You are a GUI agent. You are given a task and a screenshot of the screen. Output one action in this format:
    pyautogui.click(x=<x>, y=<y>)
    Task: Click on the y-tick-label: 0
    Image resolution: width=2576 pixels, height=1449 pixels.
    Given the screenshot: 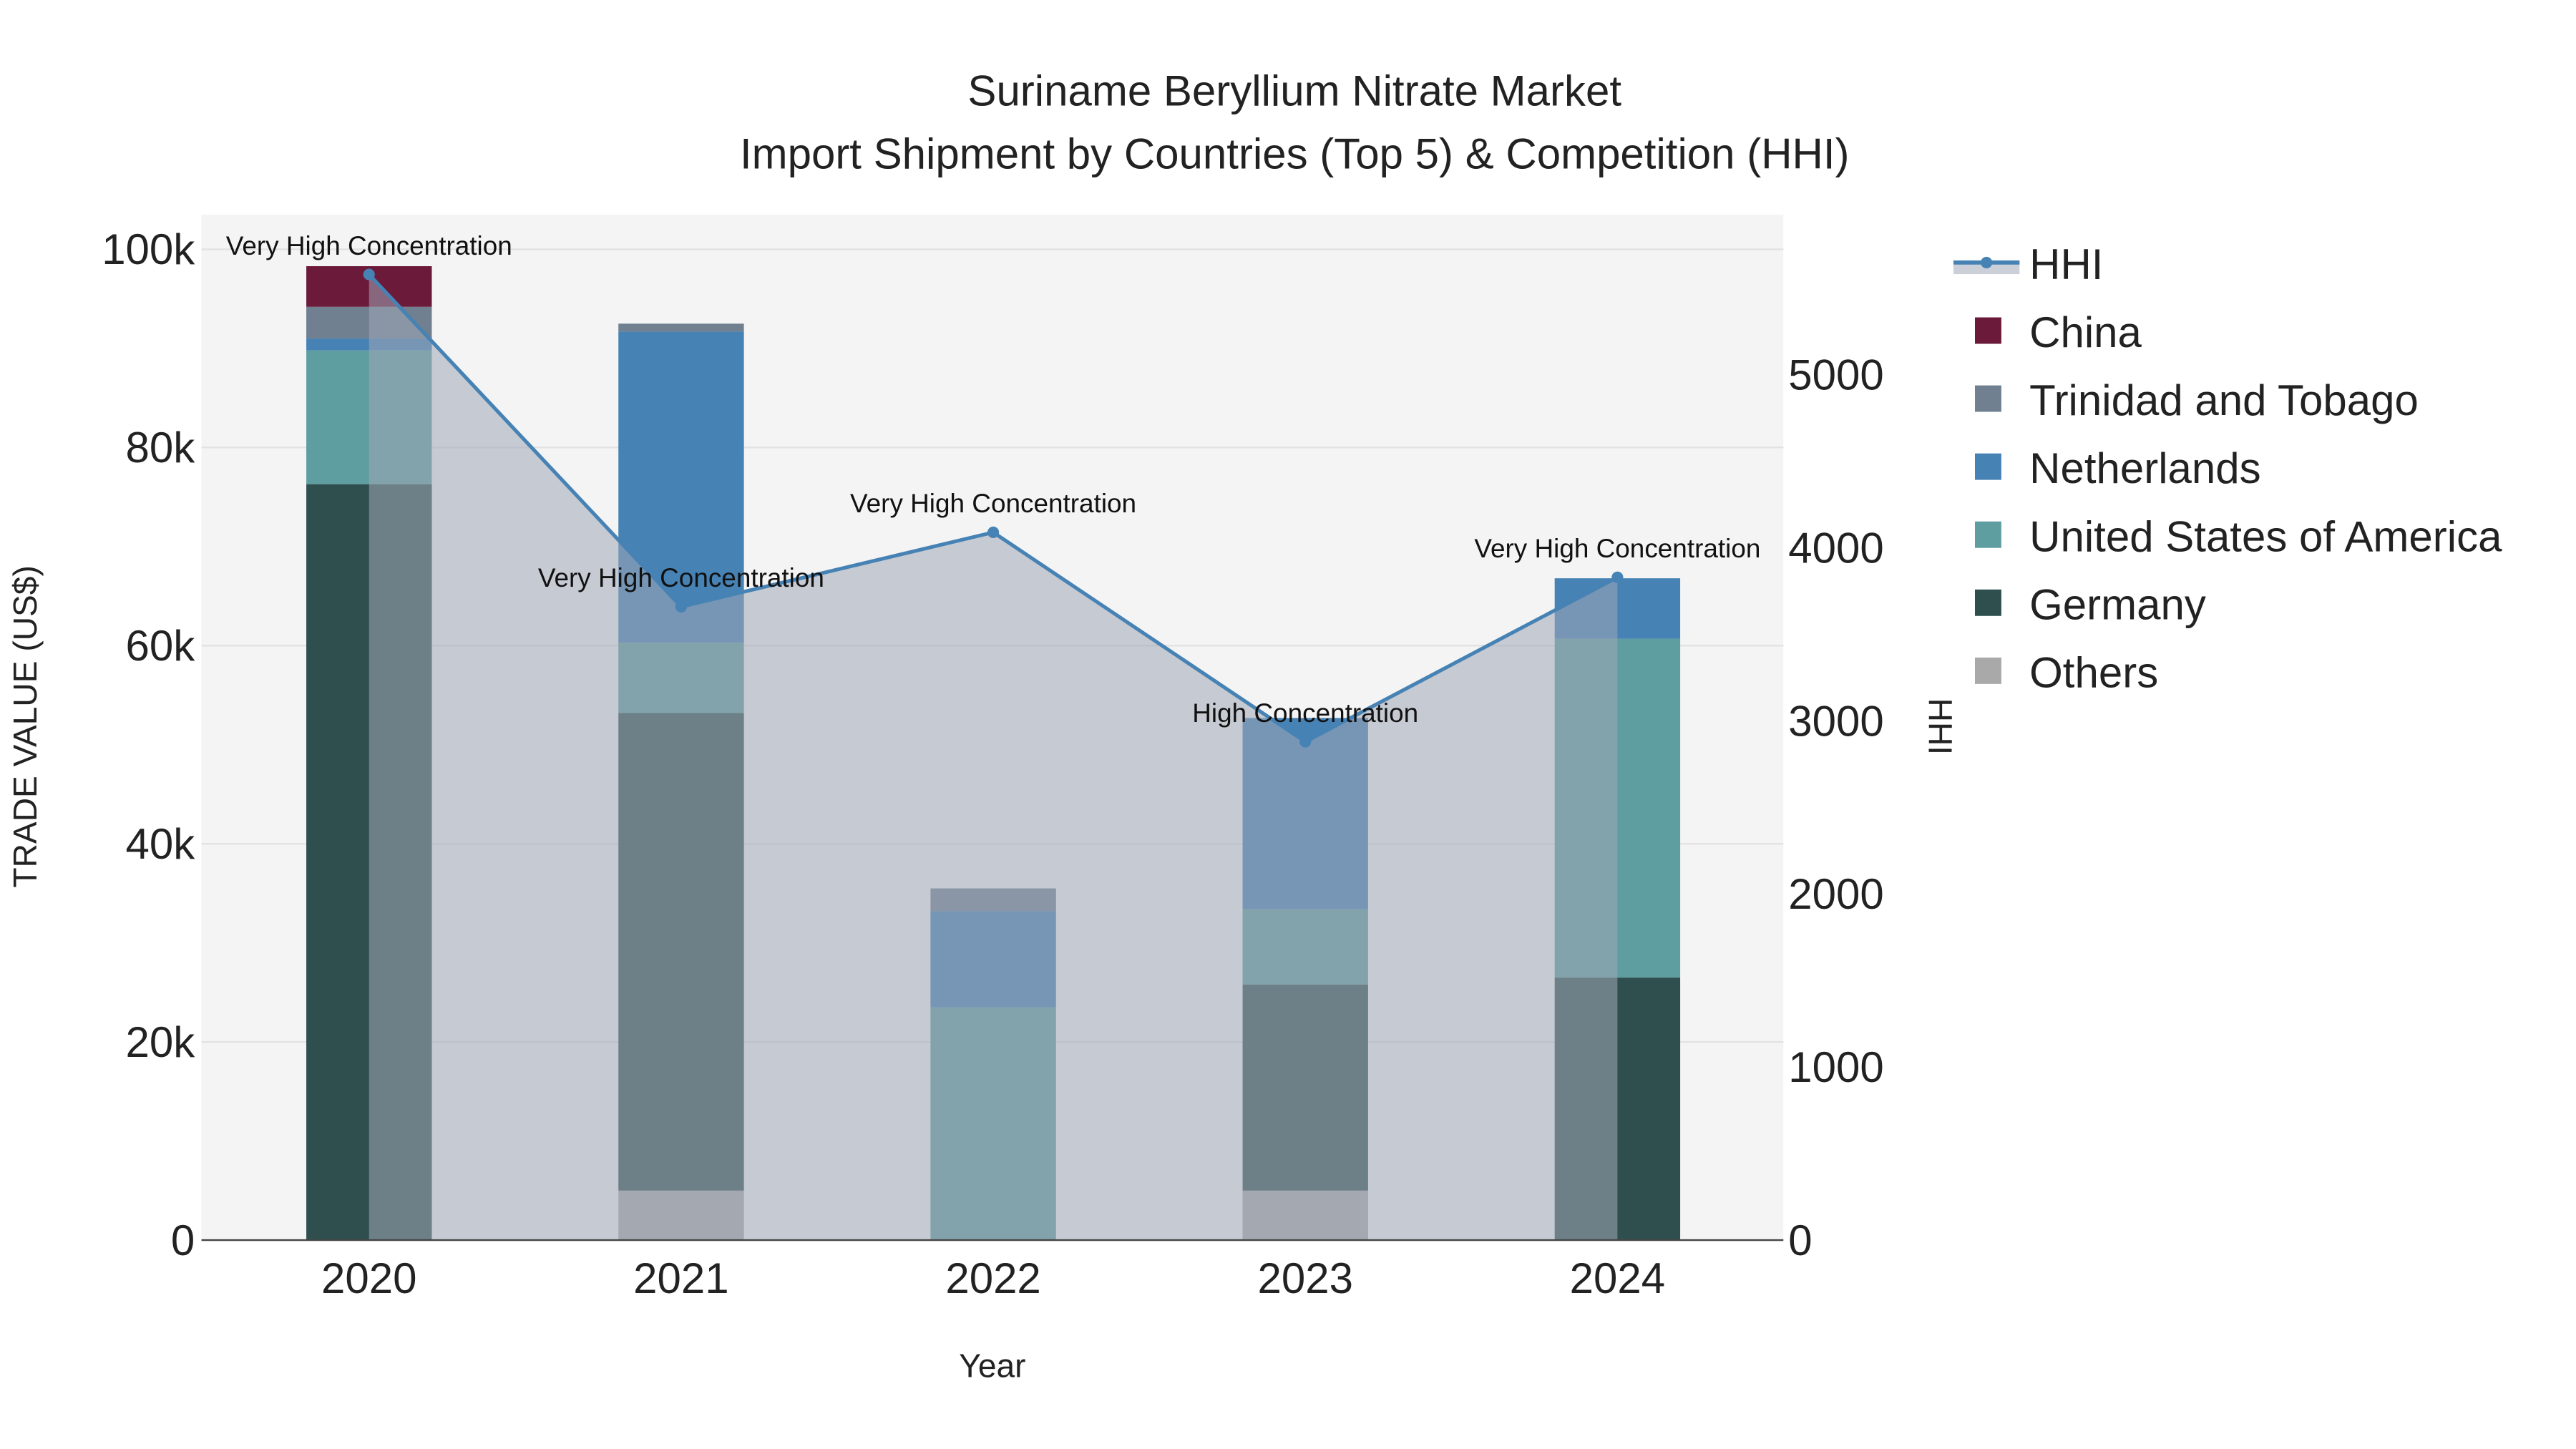 What is the action you would take?
    pyautogui.click(x=183, y=1240)
    